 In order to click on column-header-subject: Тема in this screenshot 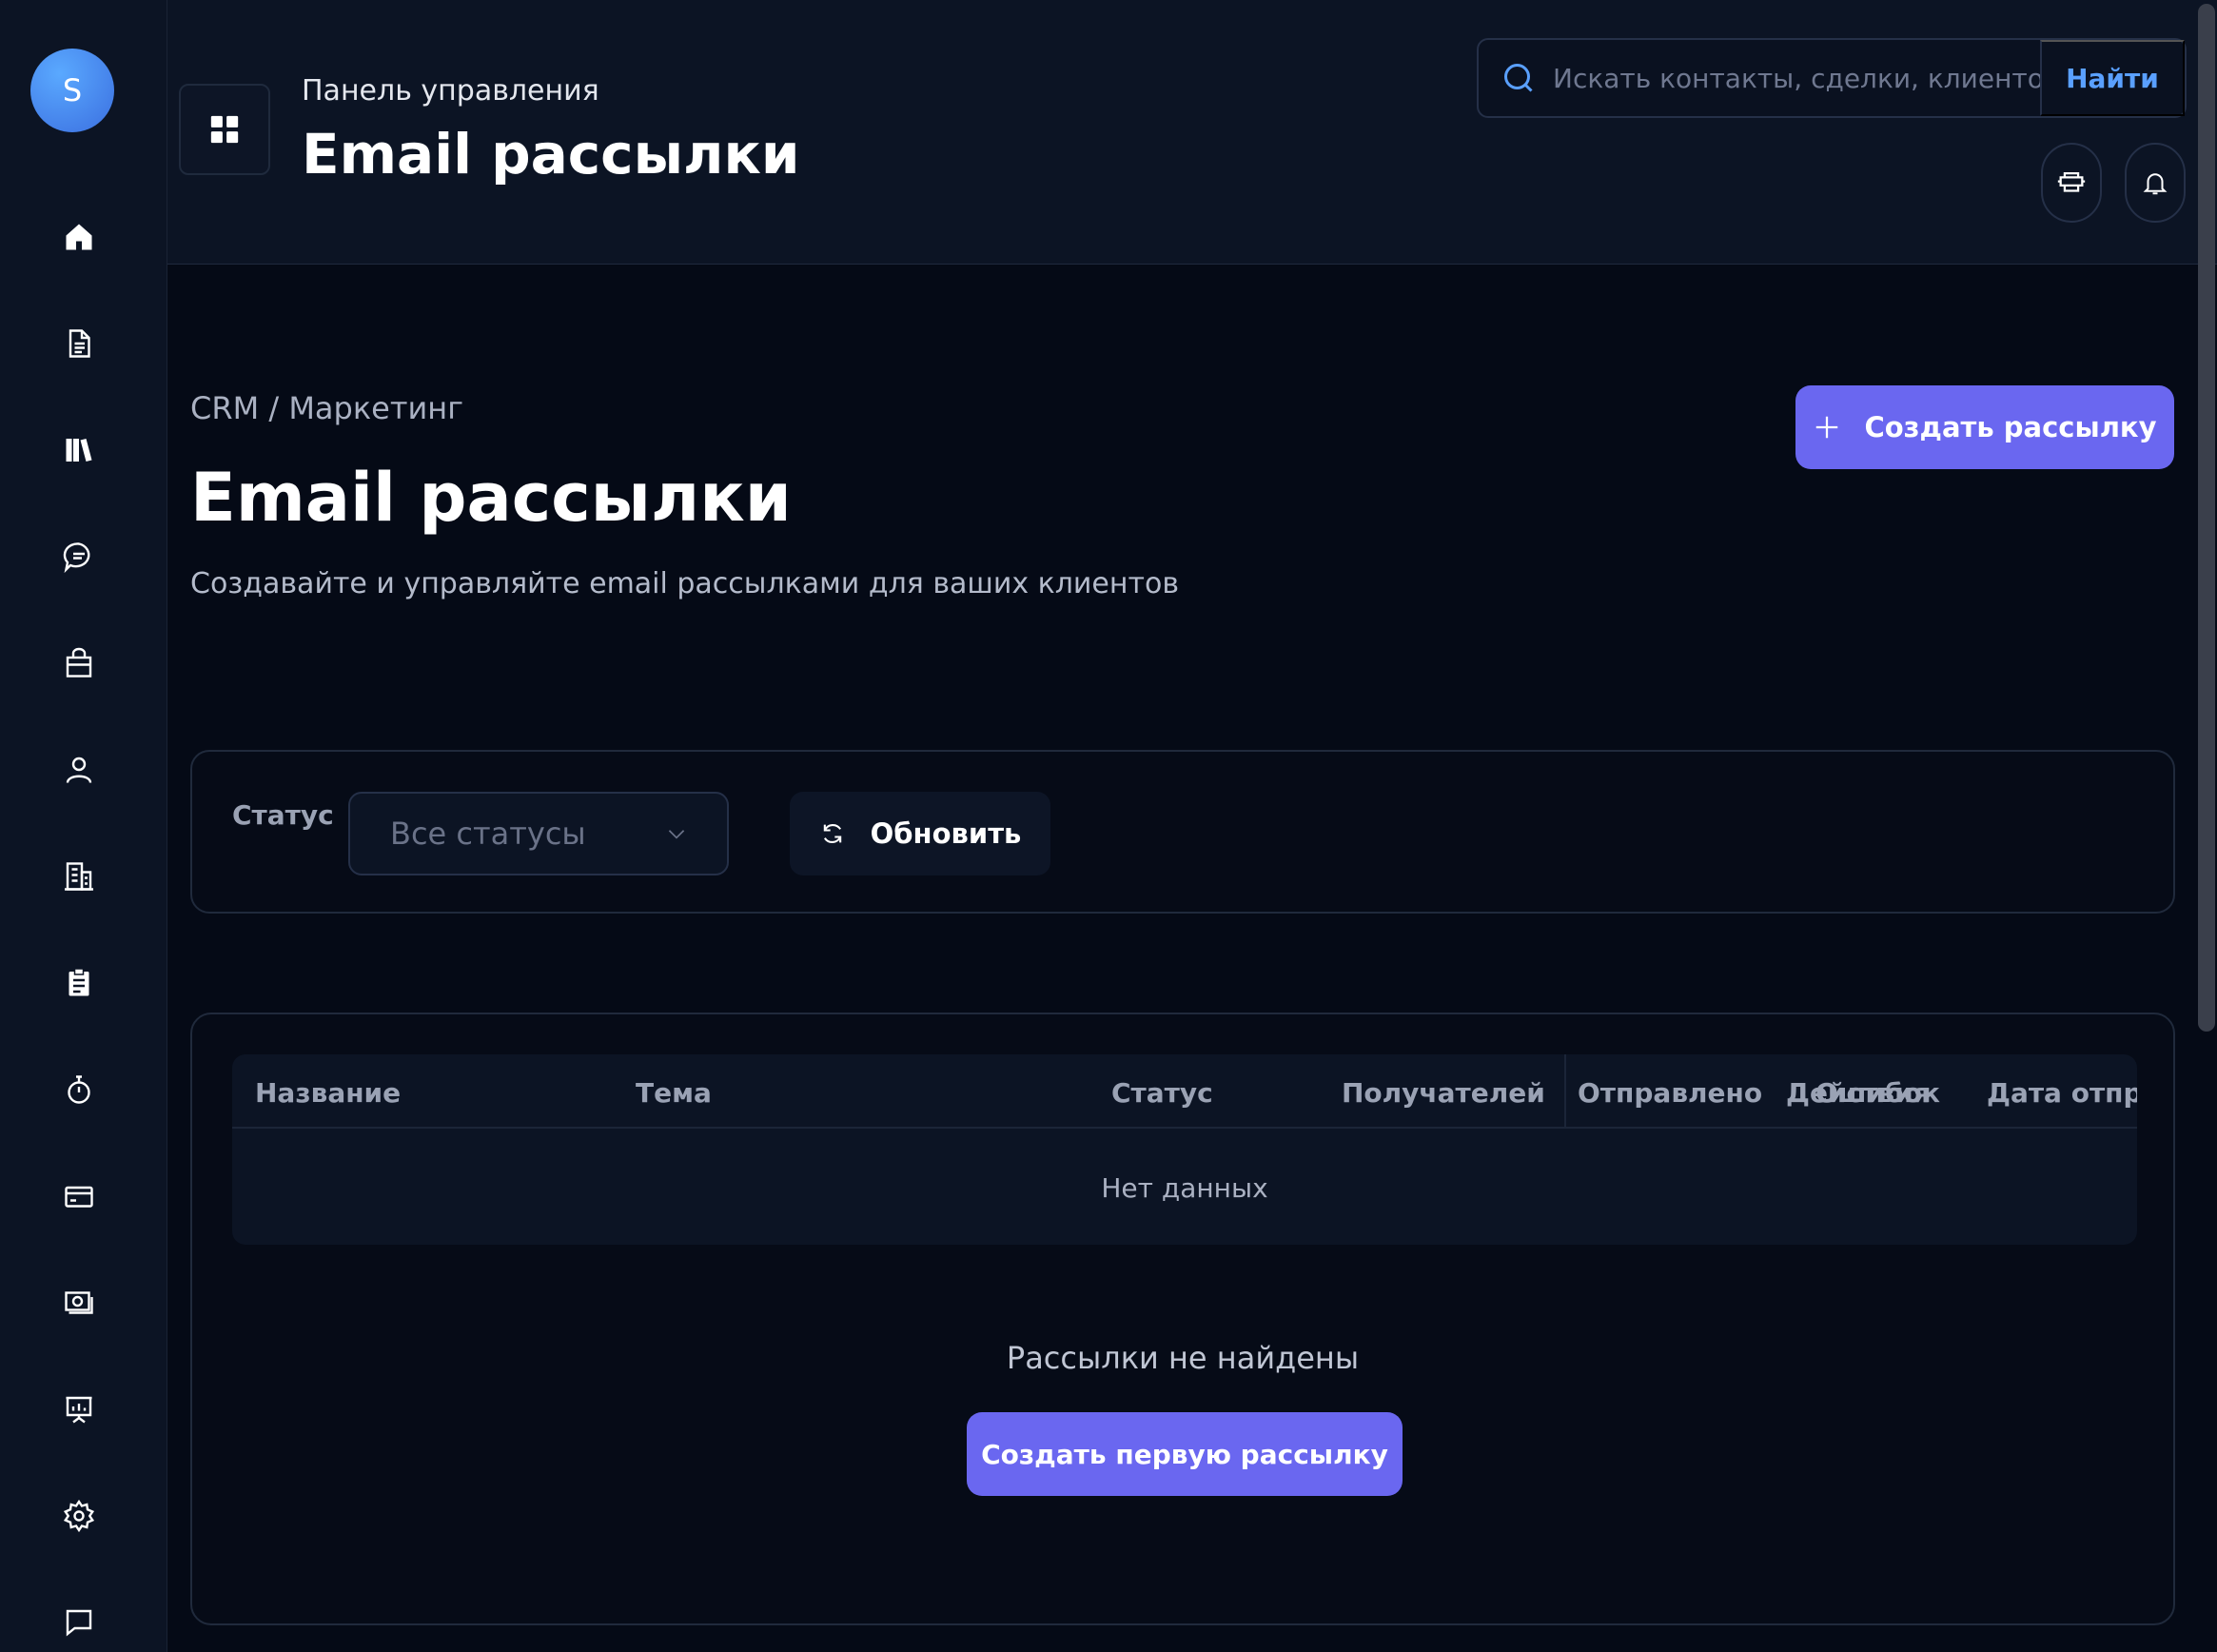, I will do `click(674, 1093)`.